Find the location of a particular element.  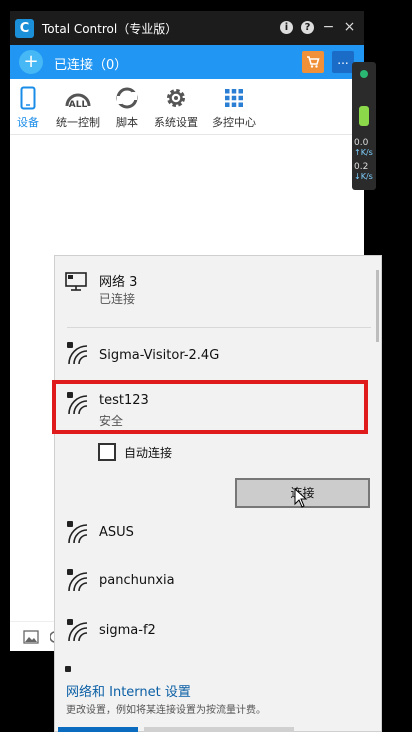

download-speed-value: 0.2 is located at coordinates (361, 167).